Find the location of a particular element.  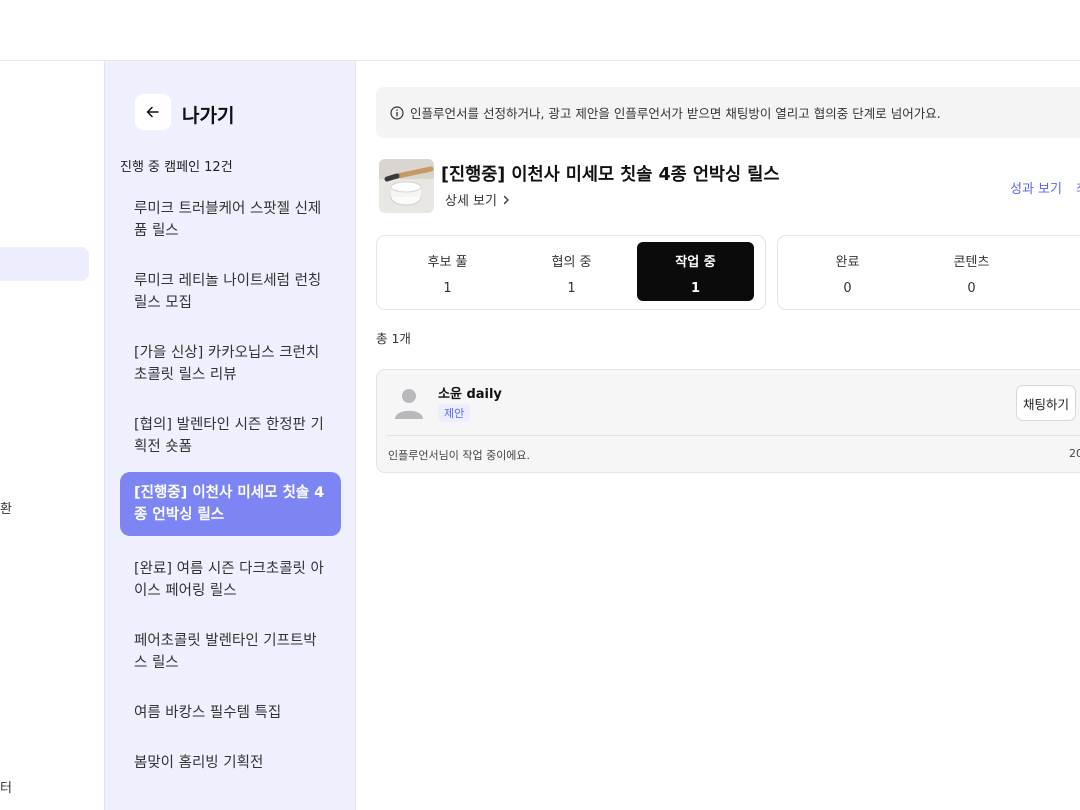

stage-label: 협의 중 is located at coordinates (571, 262).